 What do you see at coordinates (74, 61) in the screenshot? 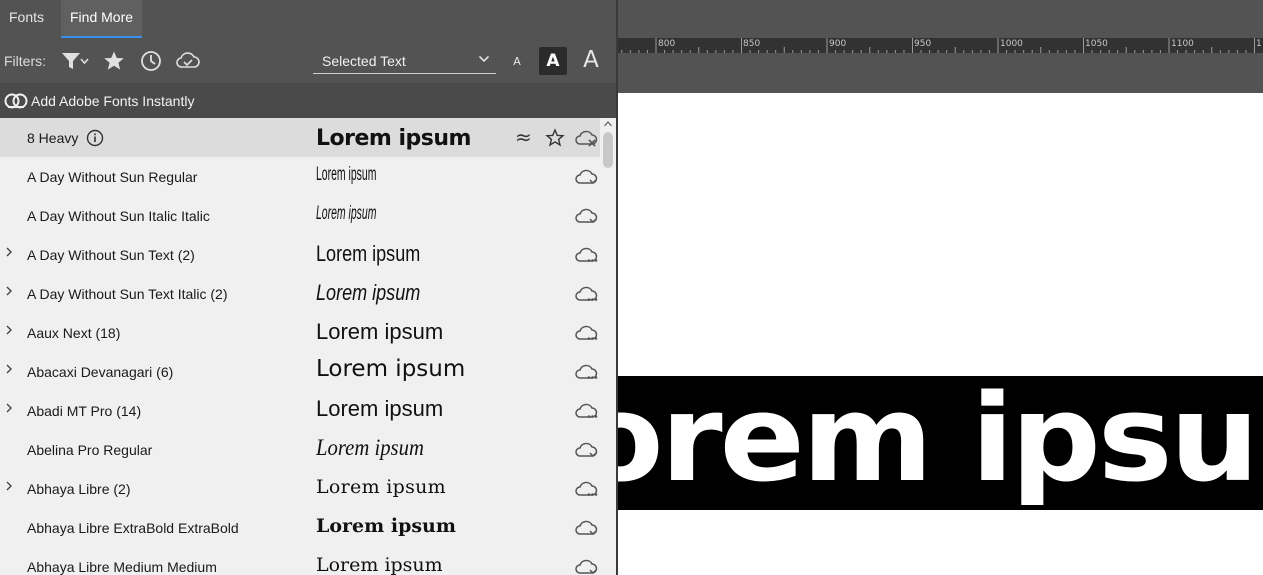
I see `filter-classification-icon` at bounding box center [74, 61].